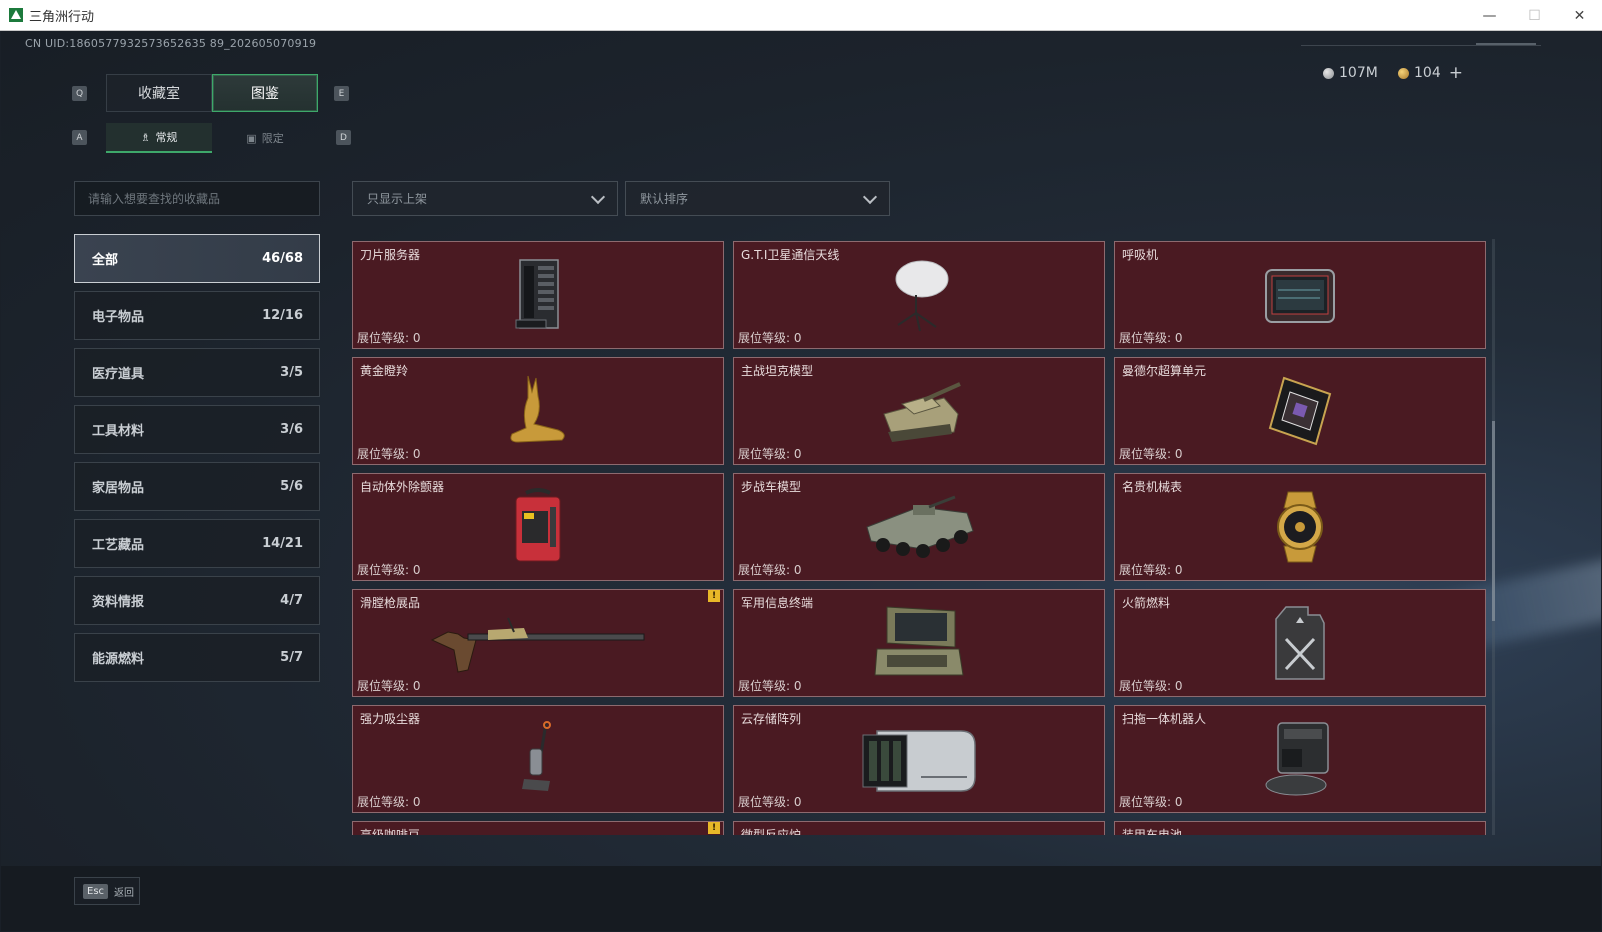  Describe the element at coordinates (757, 198) in the screenshot. I see `sort-dropdown: 默认排序` at that location.